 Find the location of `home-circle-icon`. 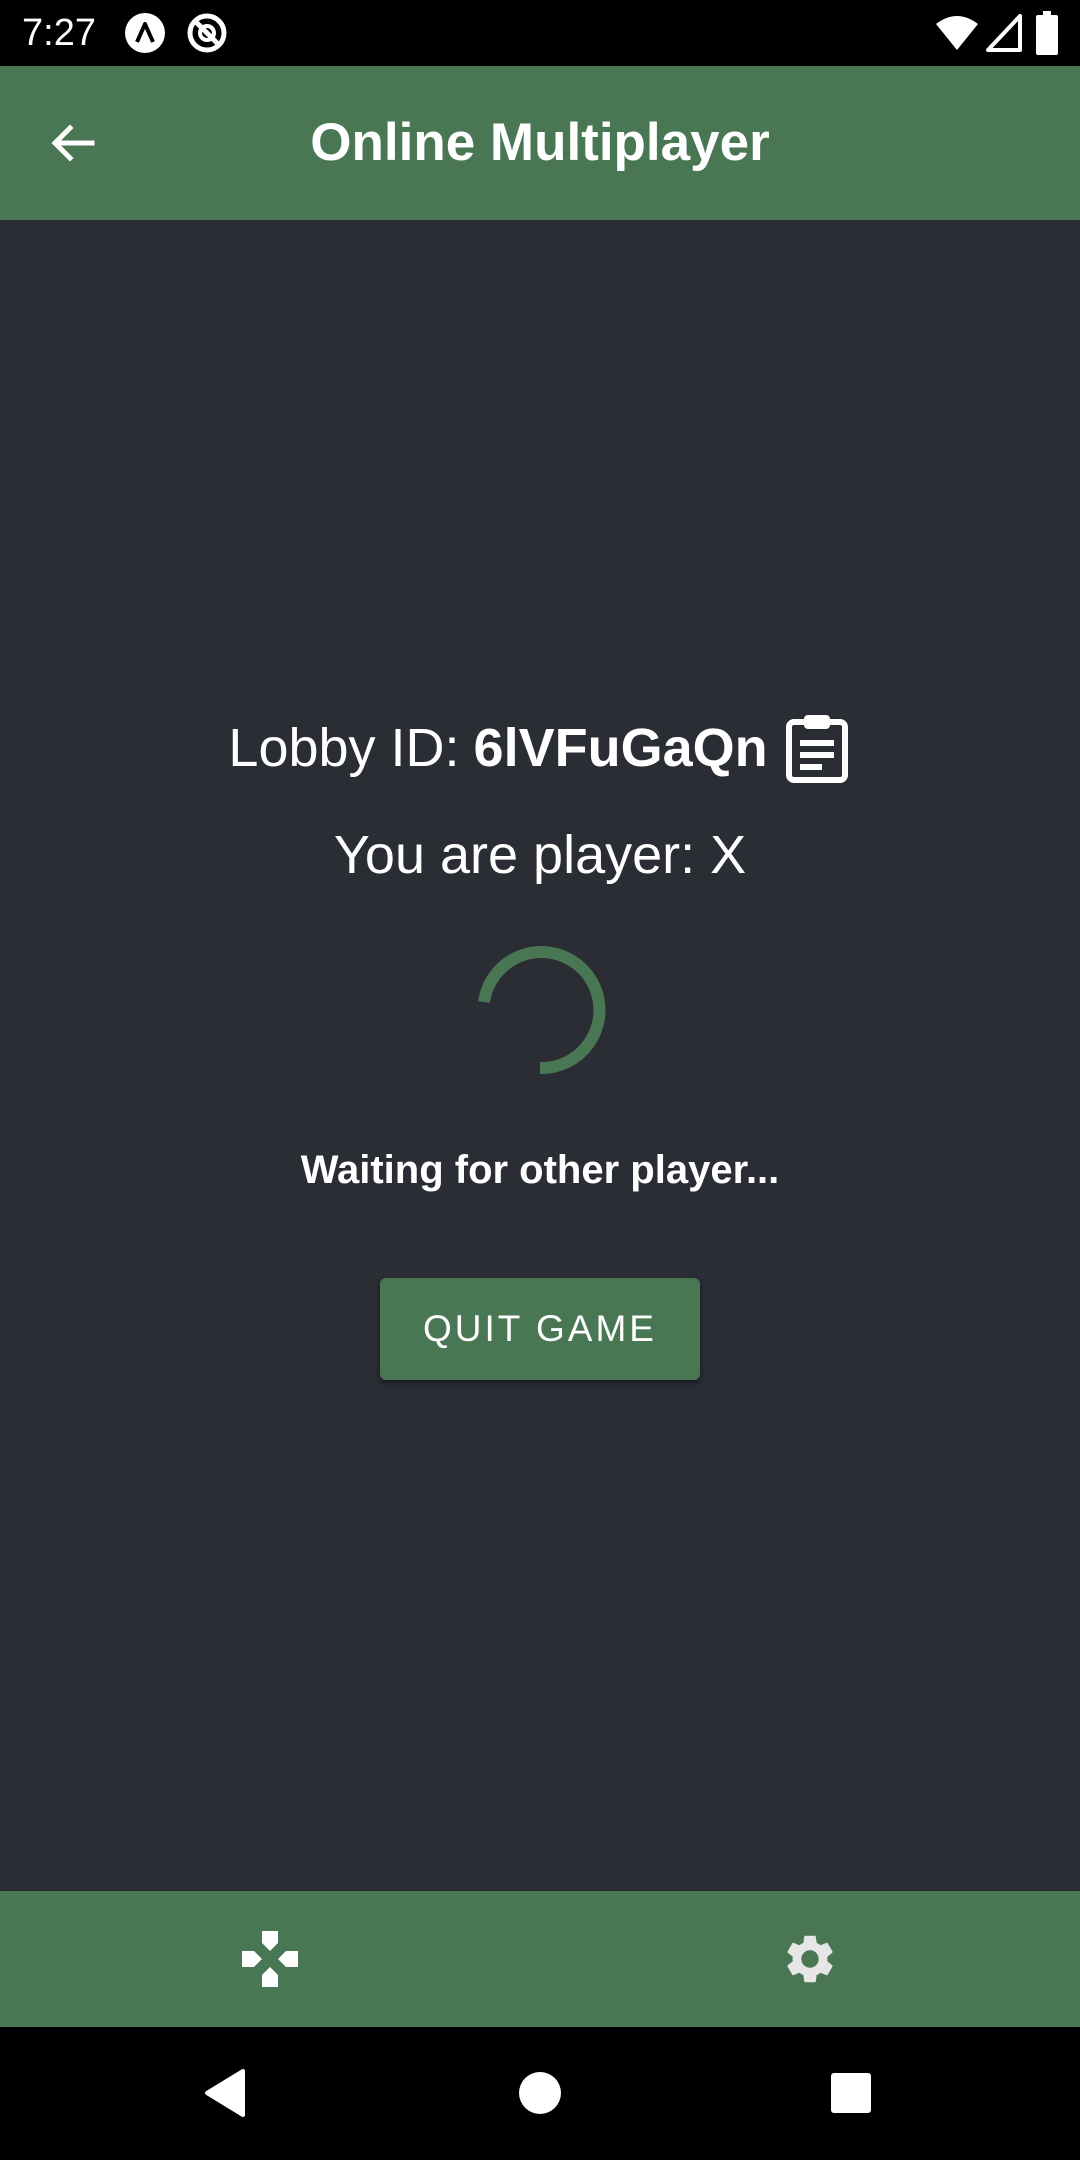

home-circle-icon is located at coordinates (540, 2093).